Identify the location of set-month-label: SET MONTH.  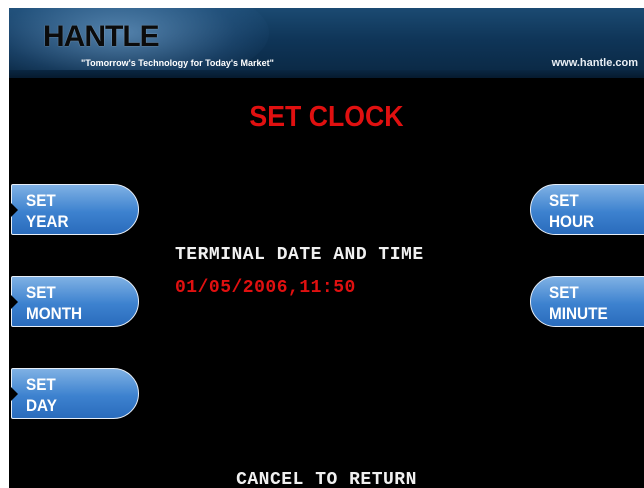
(54, 303).